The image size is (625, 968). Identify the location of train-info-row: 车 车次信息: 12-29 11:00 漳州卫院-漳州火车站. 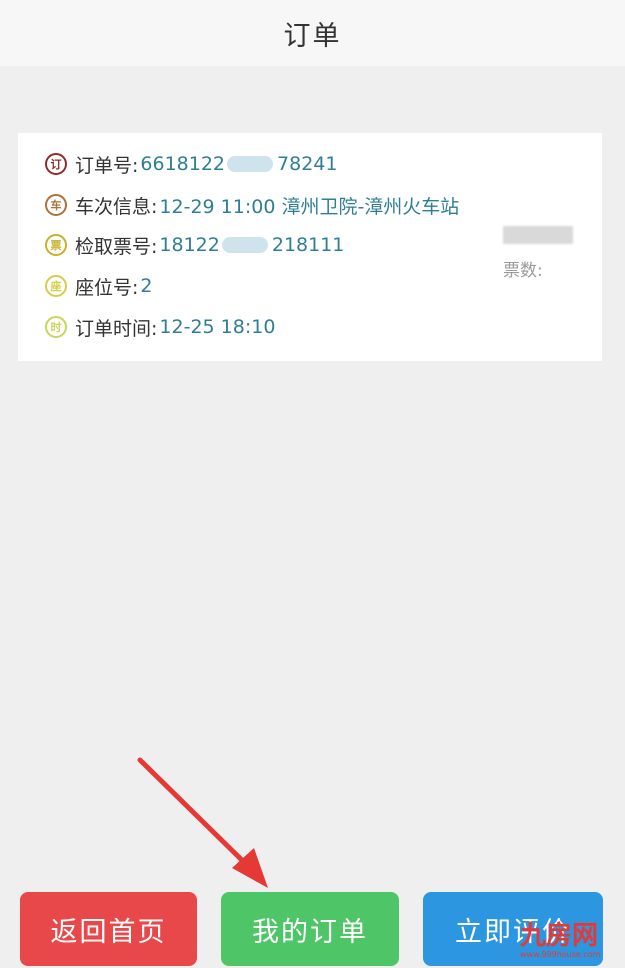
(252, 205).